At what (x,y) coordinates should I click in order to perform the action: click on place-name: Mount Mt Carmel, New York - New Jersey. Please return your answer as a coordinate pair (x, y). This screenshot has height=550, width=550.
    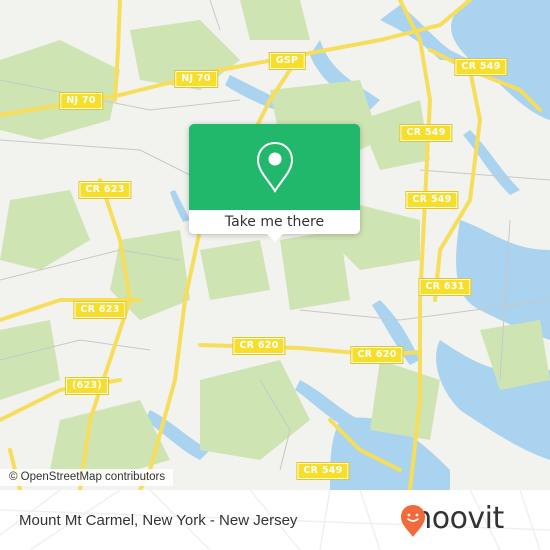
    Looking at the image, I should click on (158, 520).